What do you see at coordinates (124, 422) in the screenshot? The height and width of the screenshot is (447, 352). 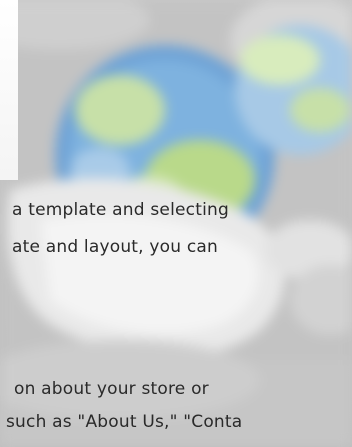 I see `article-line: such as "About Us," "Conta` at bounding box center [124, 422].